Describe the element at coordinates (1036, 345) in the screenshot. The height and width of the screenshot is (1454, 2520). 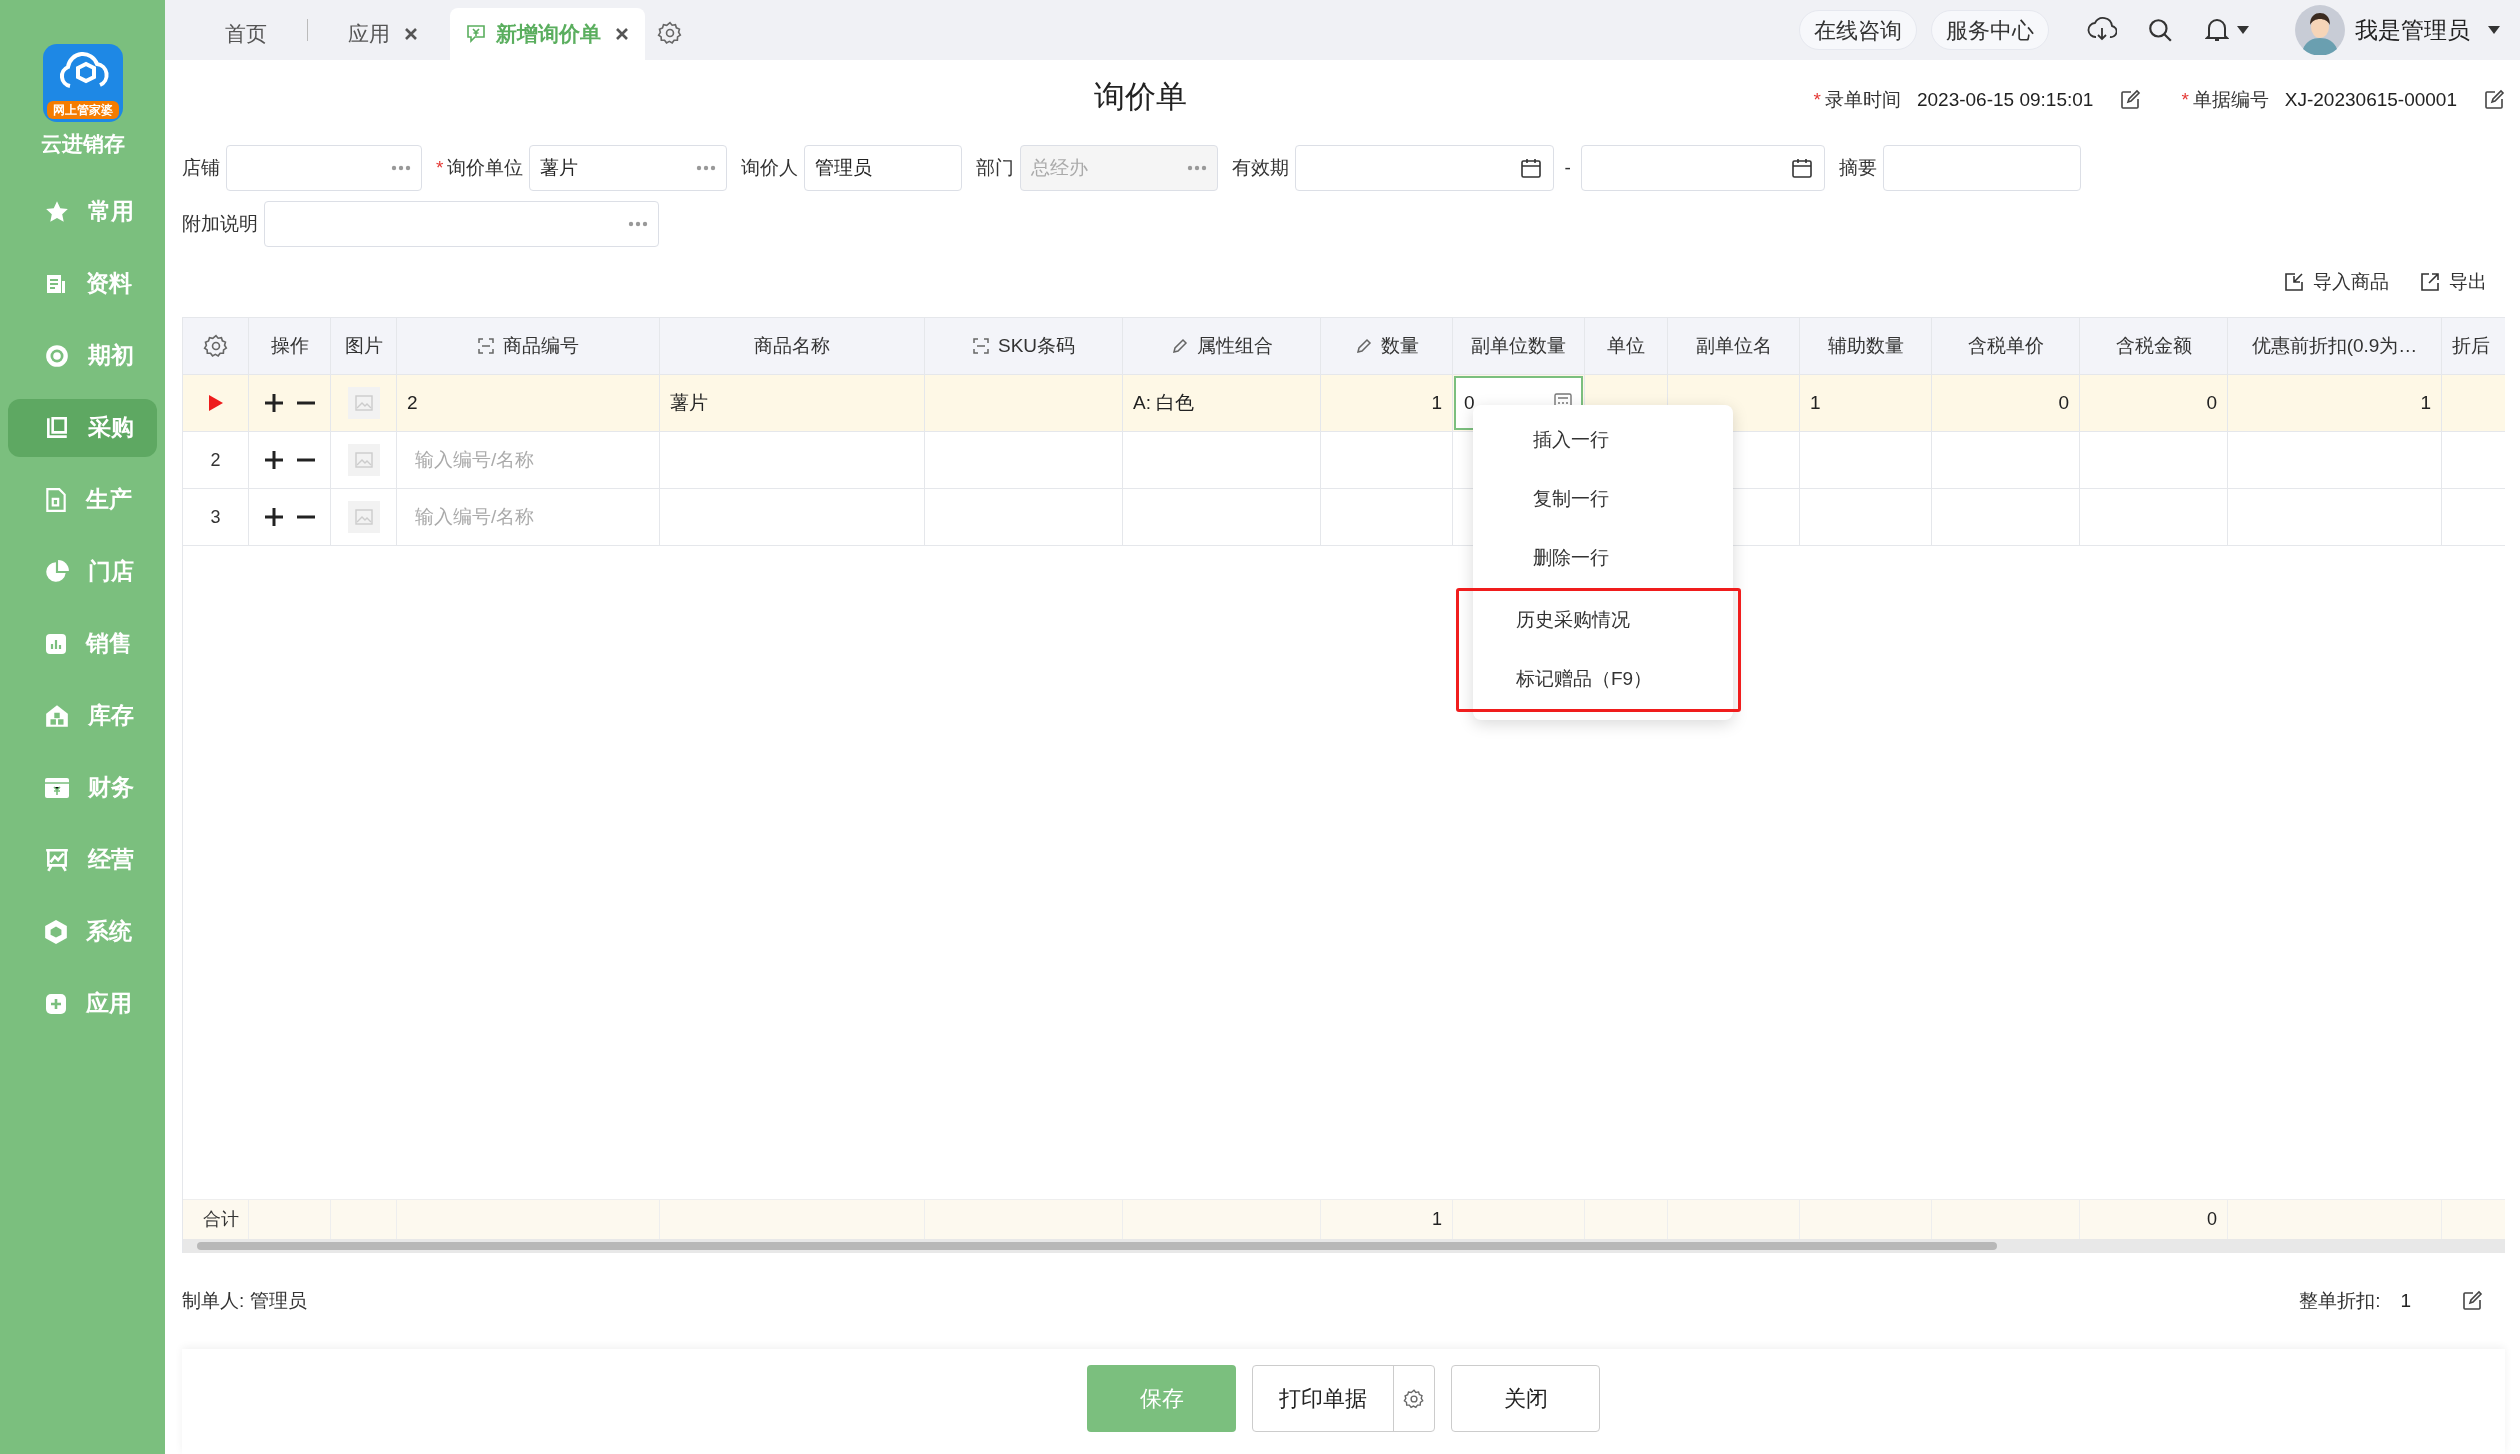
I see `column-header: SKU条码` at that location.